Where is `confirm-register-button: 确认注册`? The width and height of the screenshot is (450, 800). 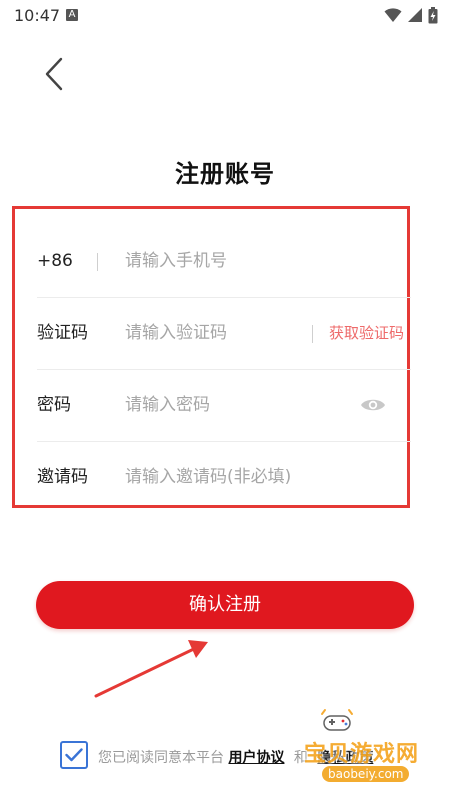 confirm-register-button: 确认注册 is located at coordinates (225, 605).